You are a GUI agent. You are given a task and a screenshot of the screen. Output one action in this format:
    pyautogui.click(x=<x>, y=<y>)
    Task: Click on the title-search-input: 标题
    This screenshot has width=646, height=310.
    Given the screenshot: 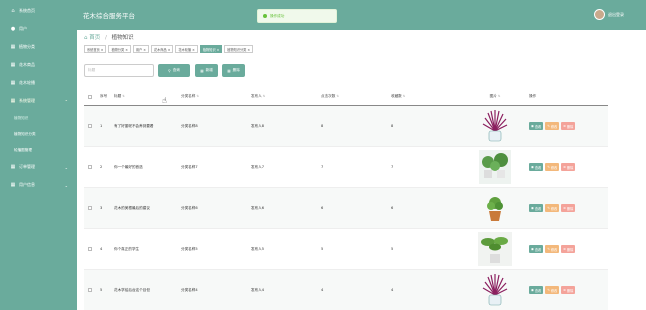 What is the action you would take?
    pyautogui.click(x=119, y=70)
    